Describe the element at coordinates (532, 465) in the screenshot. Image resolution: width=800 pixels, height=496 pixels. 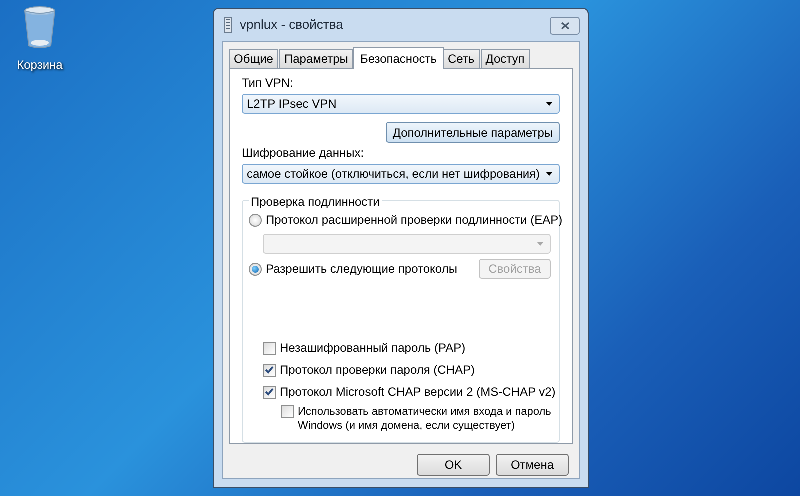
I see `dialog-button: Отмена` at that location.